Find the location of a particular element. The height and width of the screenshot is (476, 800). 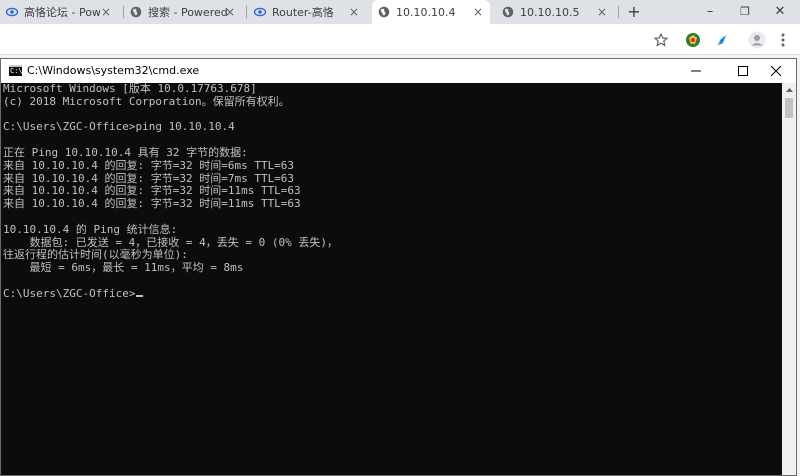

console-line: 正在 Ping 10.10.10.4 具有 32 字节的数据: is located at coordinates (125, 152).